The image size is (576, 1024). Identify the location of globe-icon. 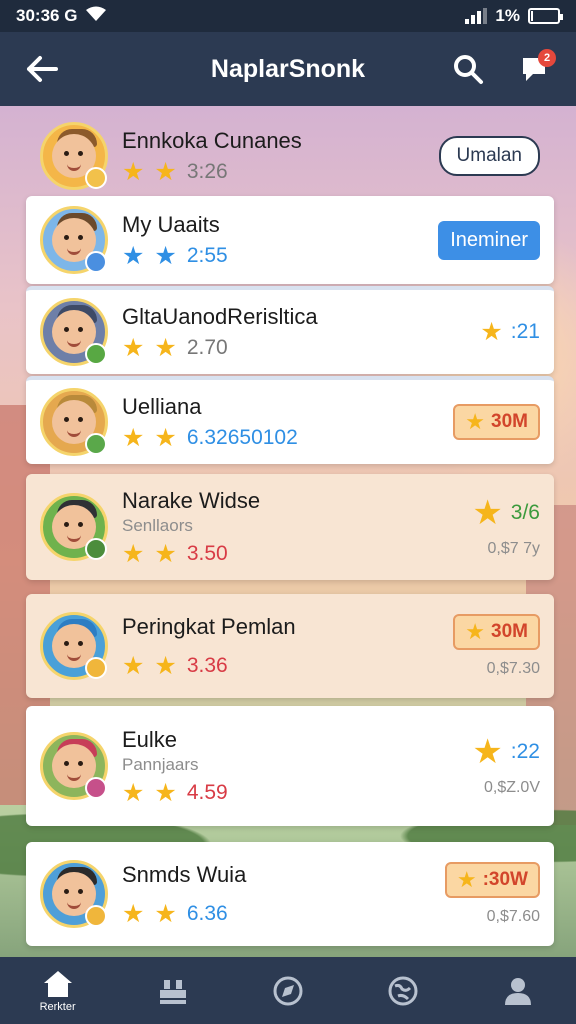
(403, 990).